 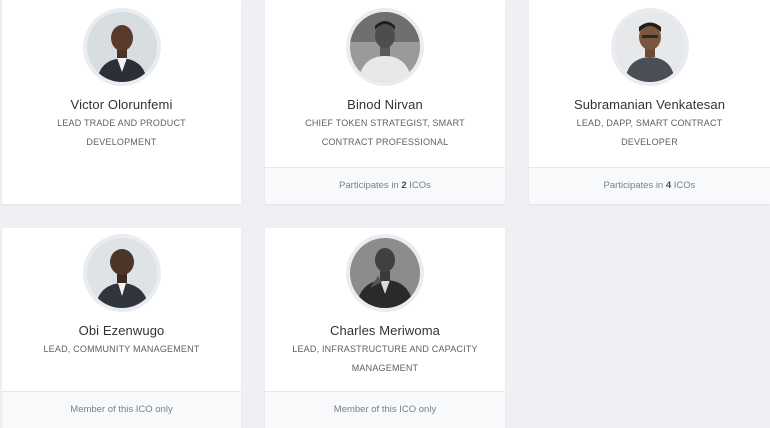 I want to click on member-role: LEAD, DAPP, SMART CONTRACT DEVELOPER, so click(x=649, y=132).